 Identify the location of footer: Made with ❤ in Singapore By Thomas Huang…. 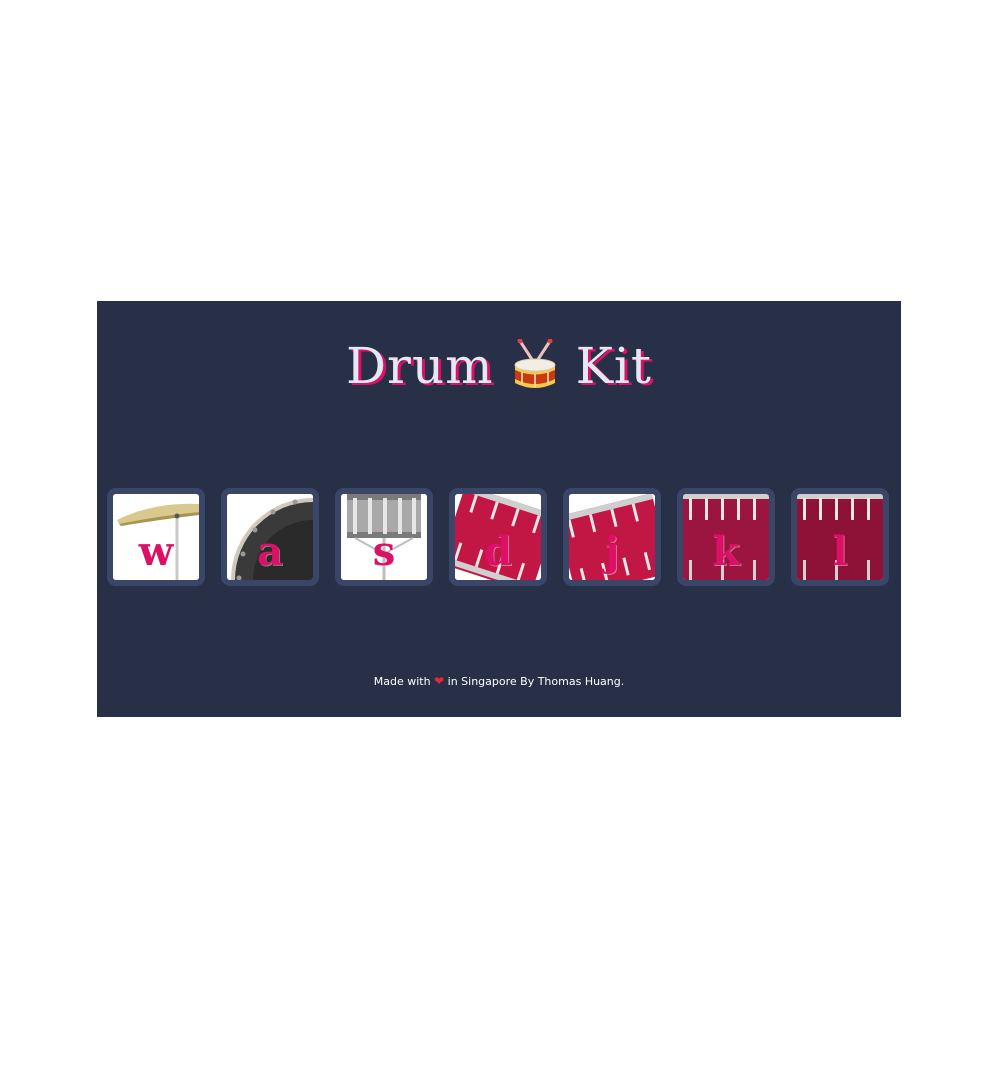
(499, 681).